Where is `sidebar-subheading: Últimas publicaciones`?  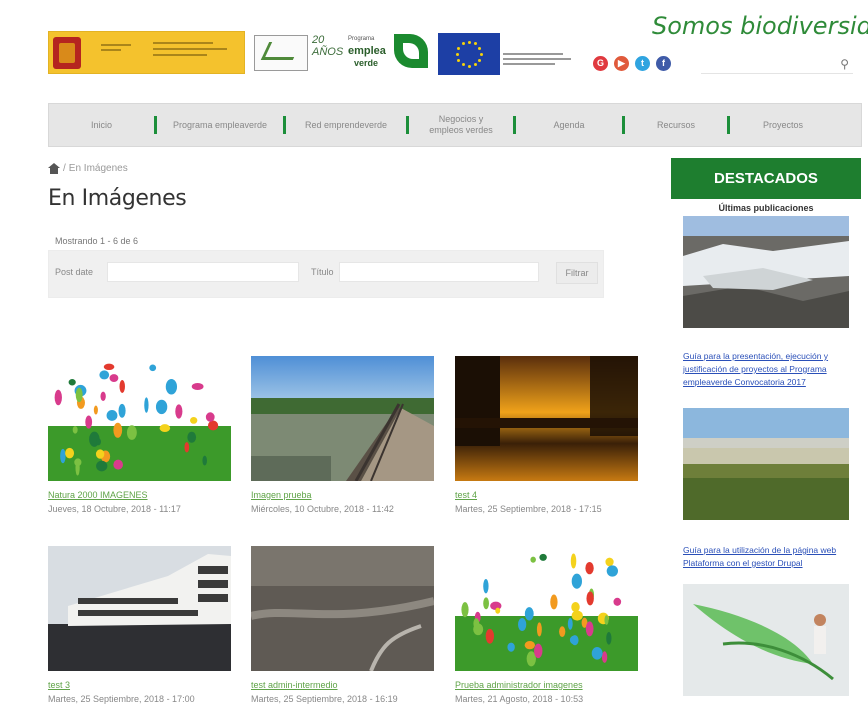
sidebar-subheading: Últimas publicaciones is located at coordinates (766, 208).